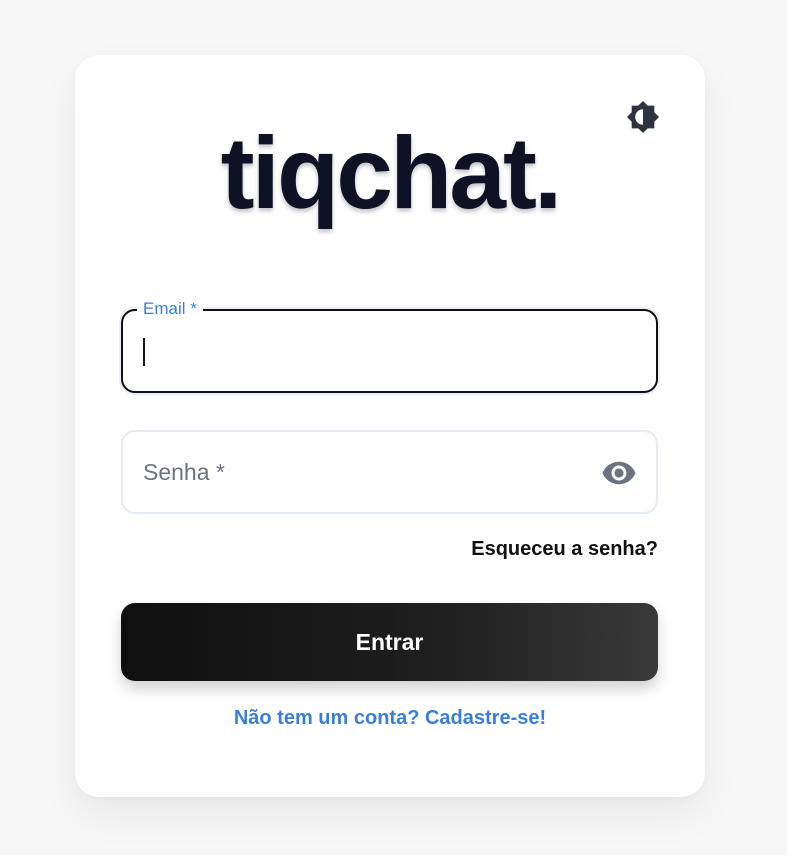 The height and width of the screenshot is (855, 787). I want to click on password-label: Senha *, so click(184, 472).